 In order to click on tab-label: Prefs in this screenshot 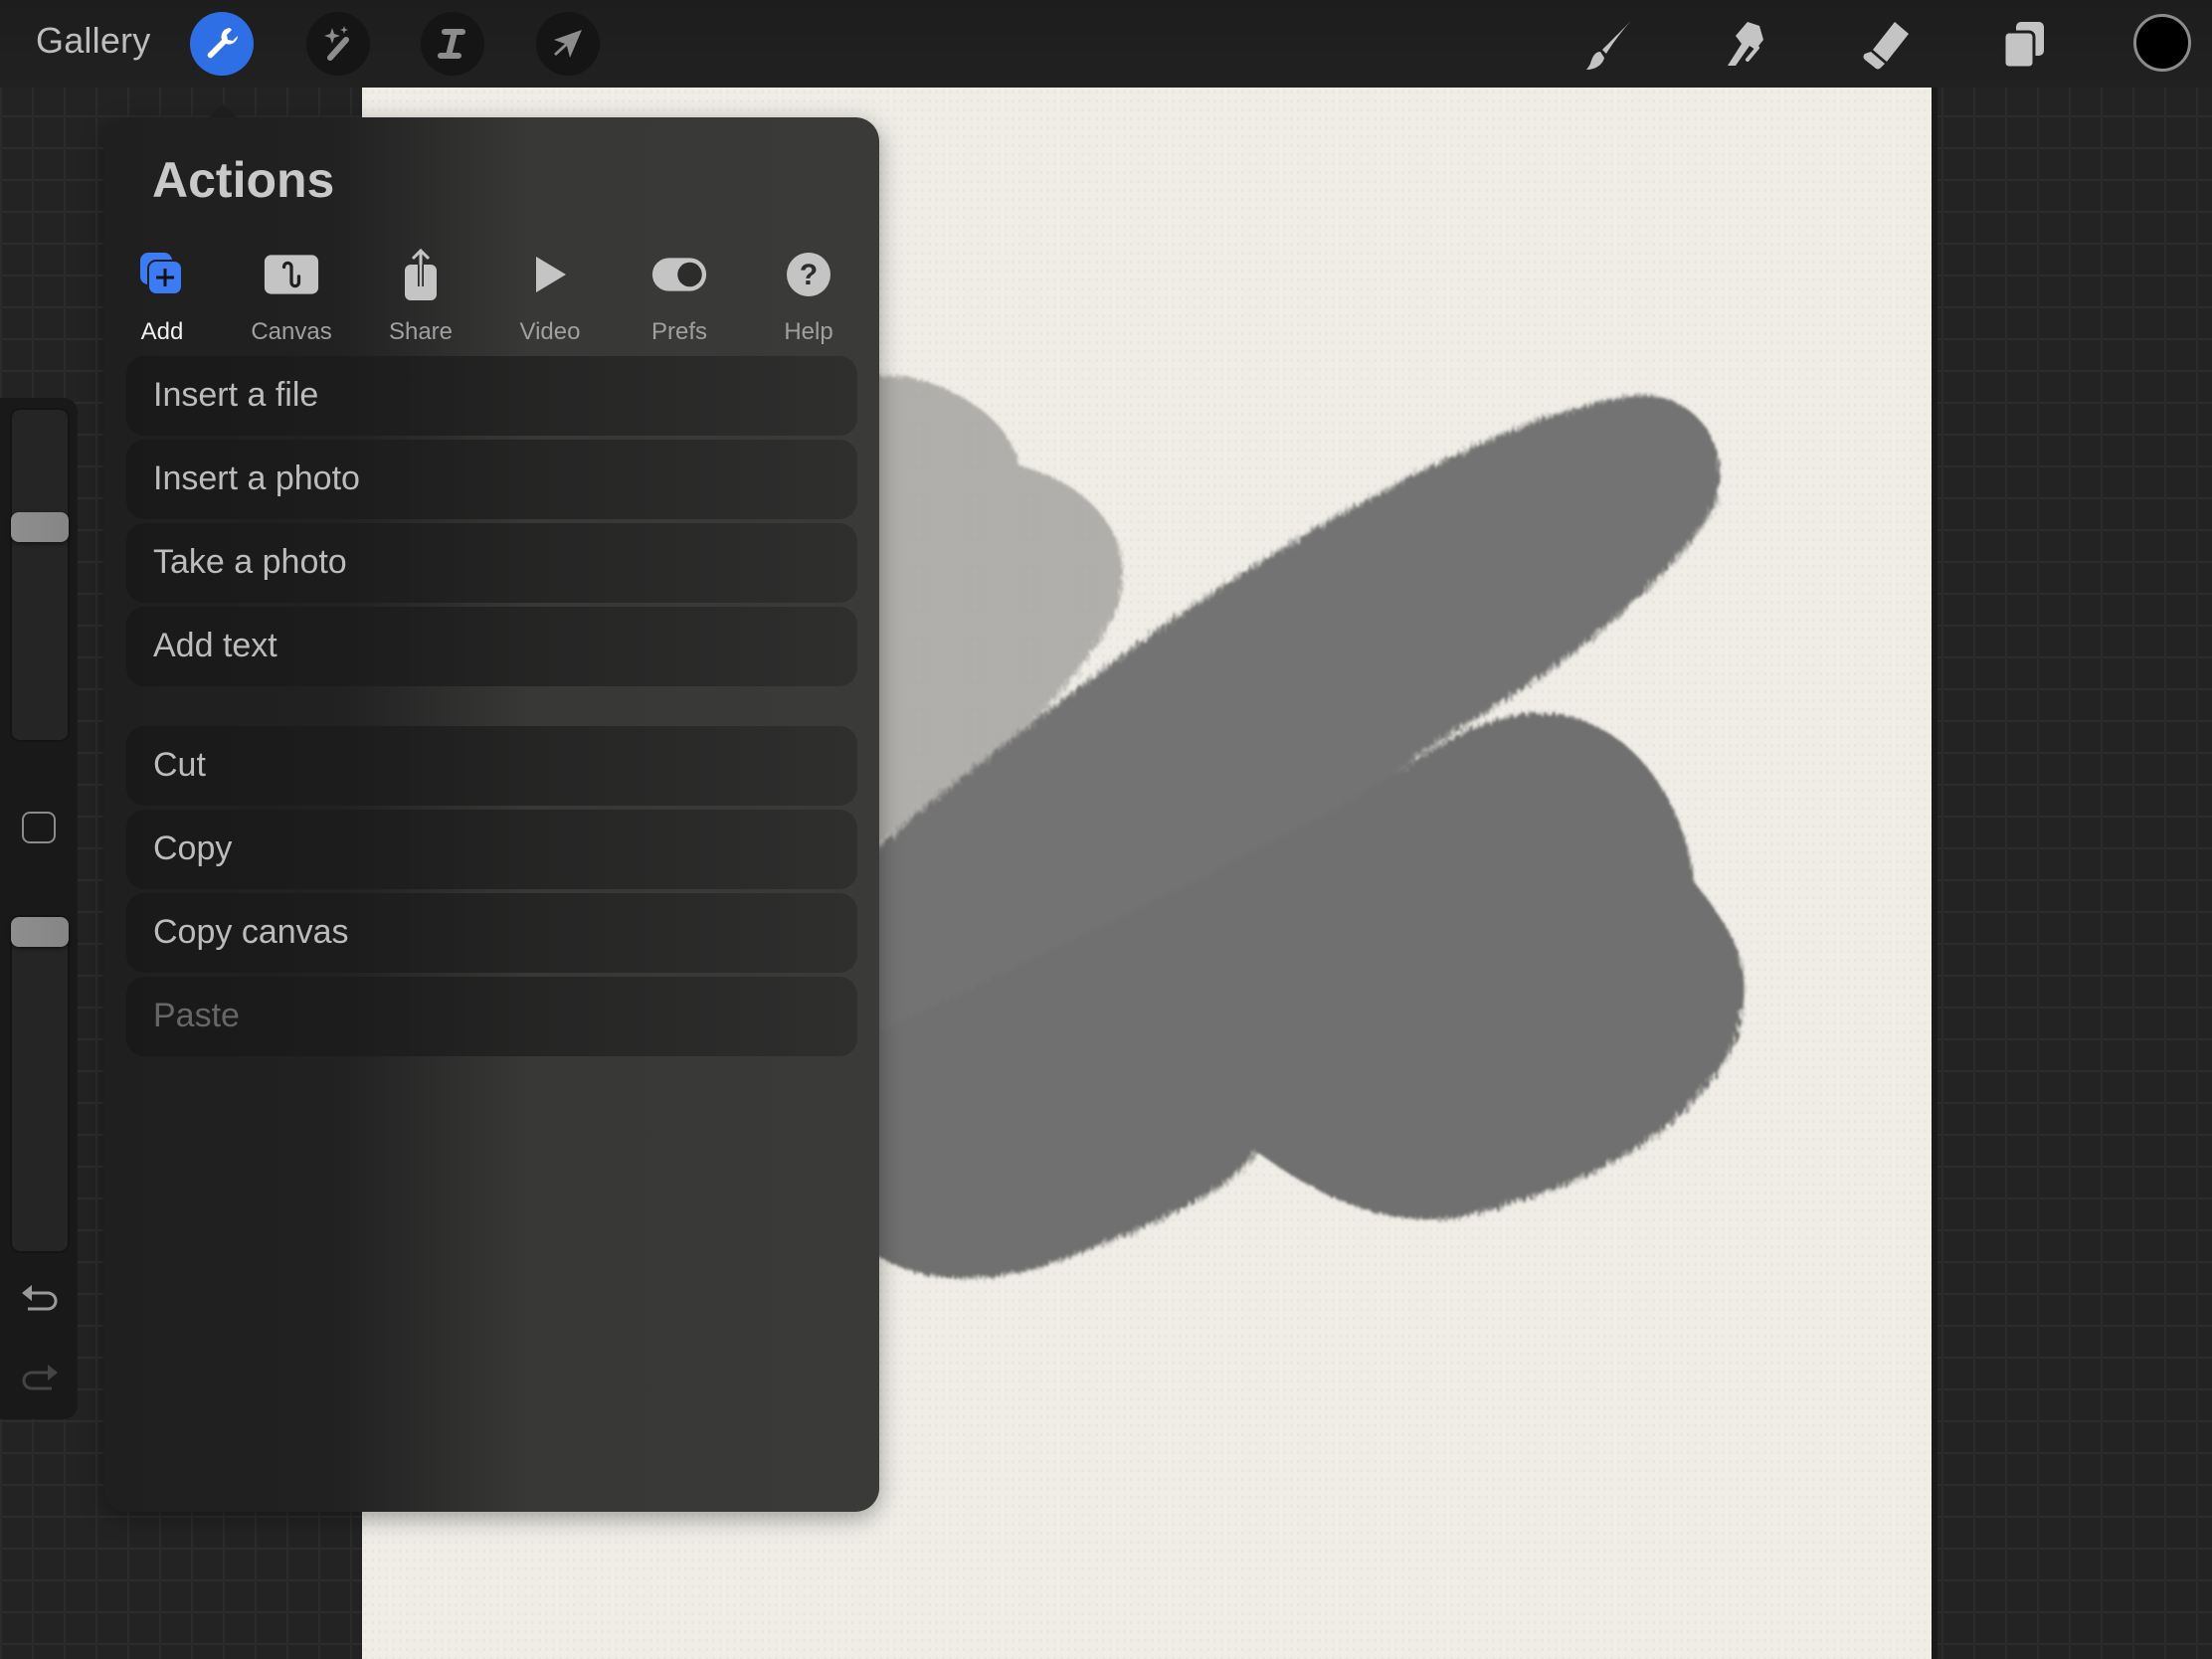, I will do `click(678, 331)`.